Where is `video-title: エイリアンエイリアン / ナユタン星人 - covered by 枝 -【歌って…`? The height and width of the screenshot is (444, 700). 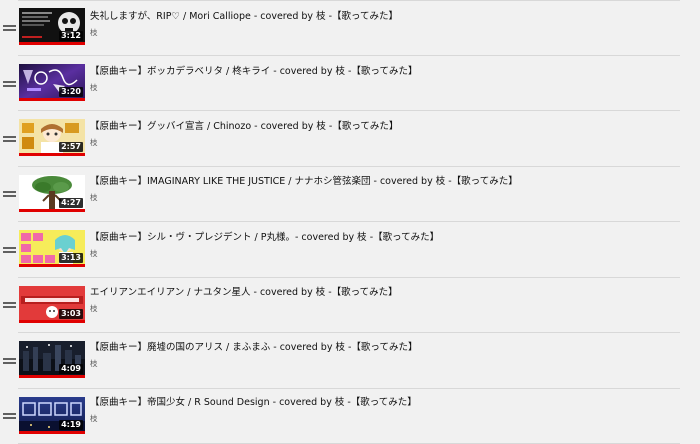 video-title: エイリアンエイリアン / ナユタン星人 - covered by 枝 -【歌って… is located at coordinates (244, 293).